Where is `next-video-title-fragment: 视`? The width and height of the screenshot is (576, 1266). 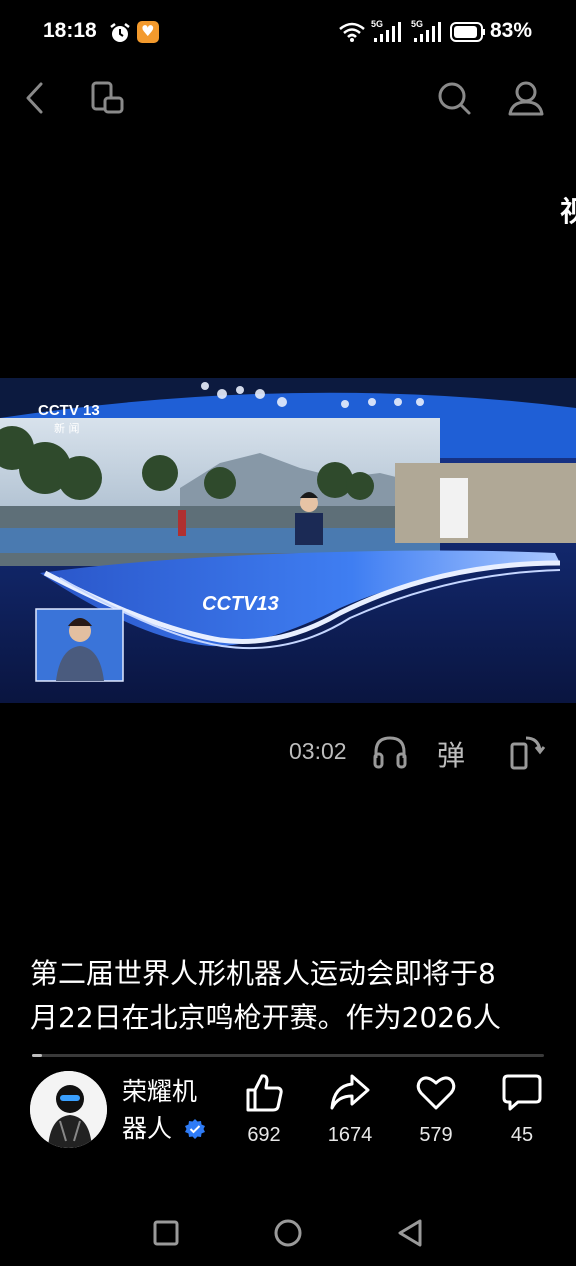
next-video-title-fragment: 视 is located at coordinates (568, 211).